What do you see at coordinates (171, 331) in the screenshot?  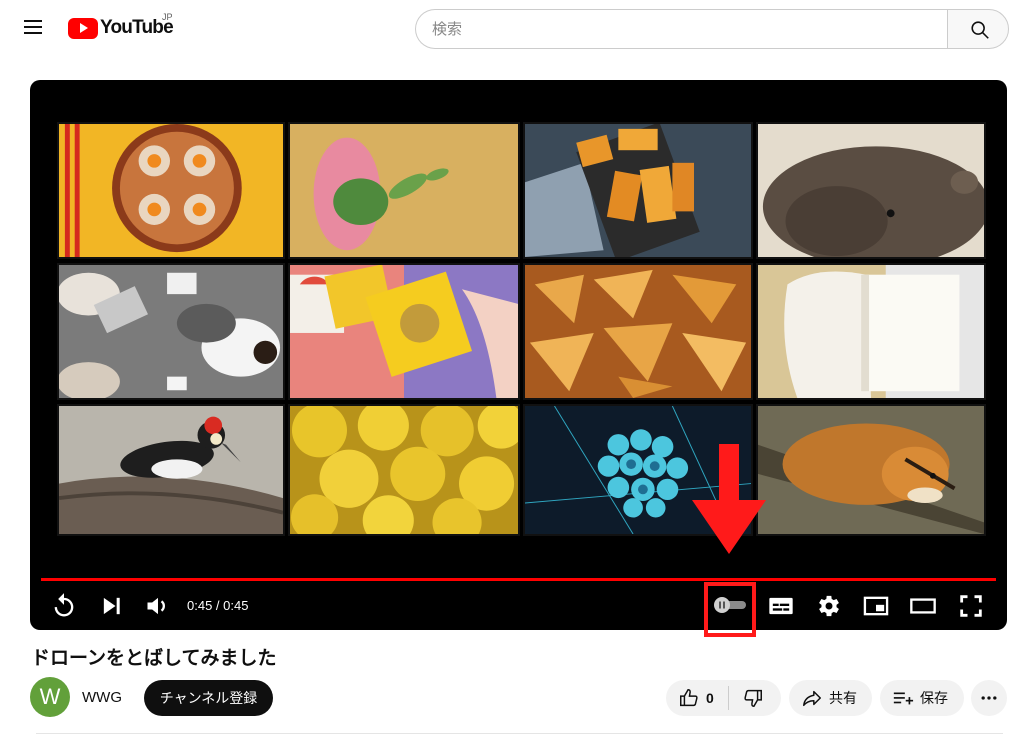 I see `meeting-tile` at bounding box center [171, 331].